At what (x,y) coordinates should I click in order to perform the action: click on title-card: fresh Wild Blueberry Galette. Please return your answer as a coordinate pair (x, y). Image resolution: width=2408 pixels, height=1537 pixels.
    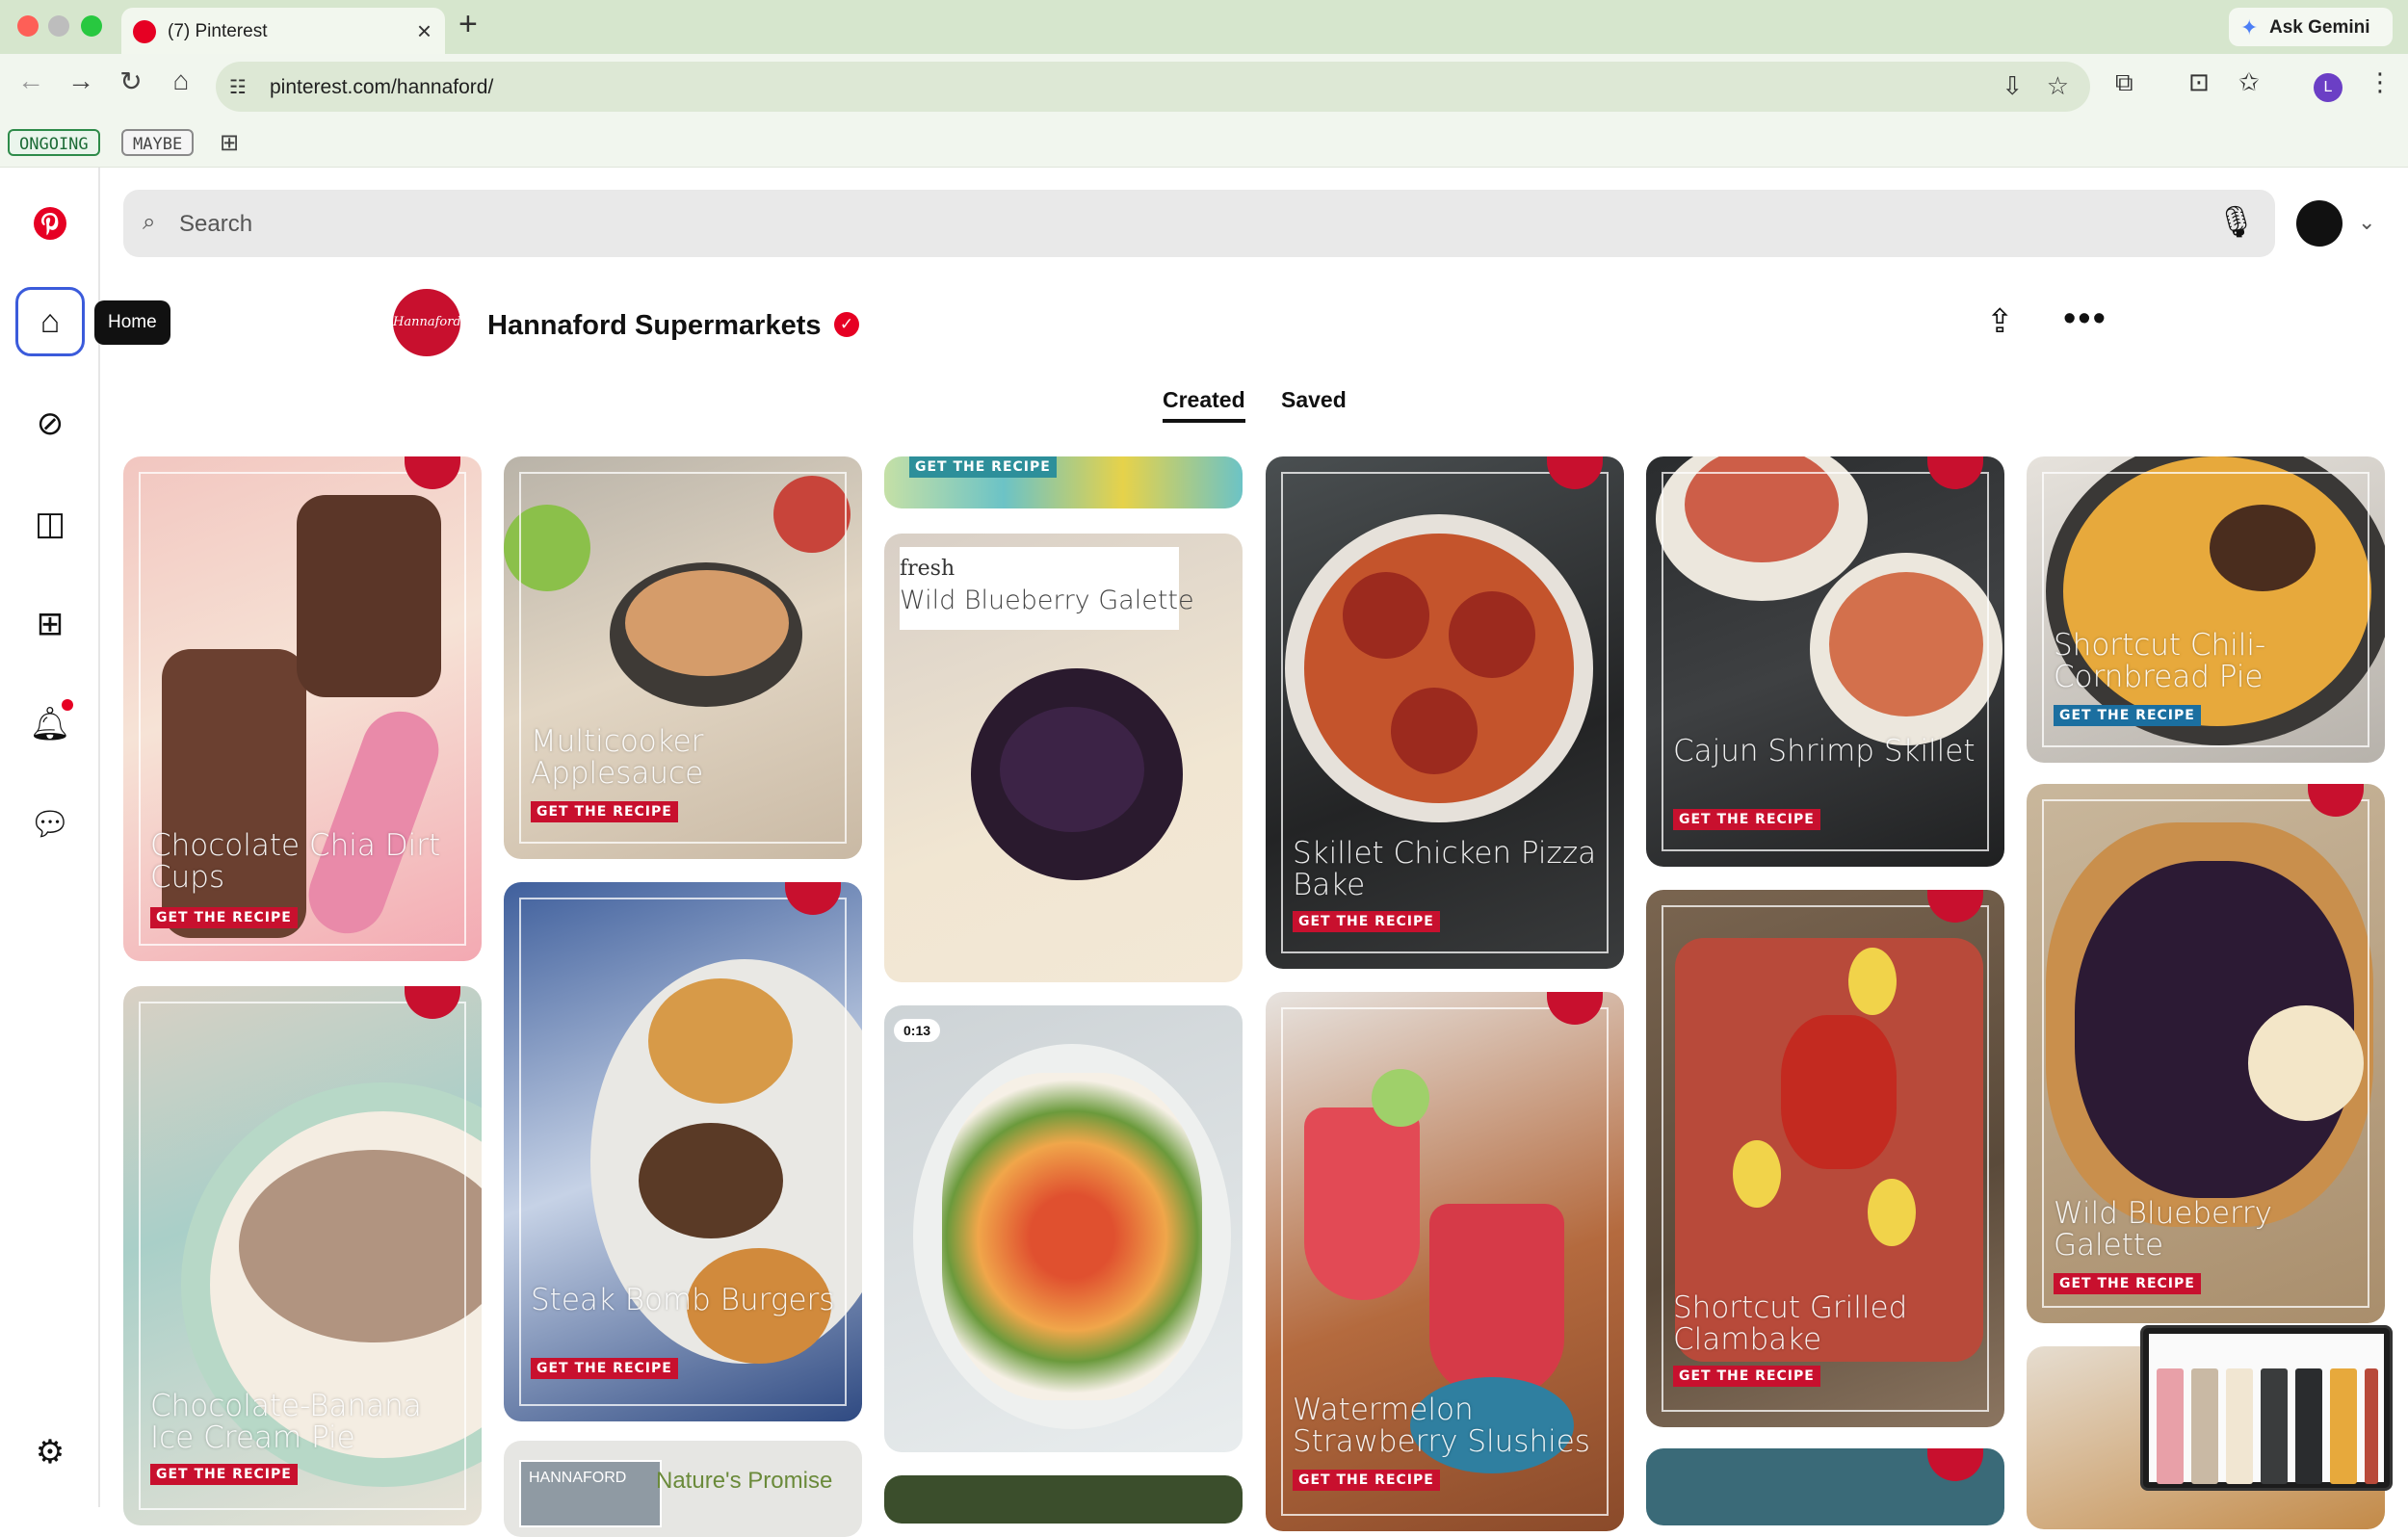
    Looking at the image, I should click on (1047, 588).